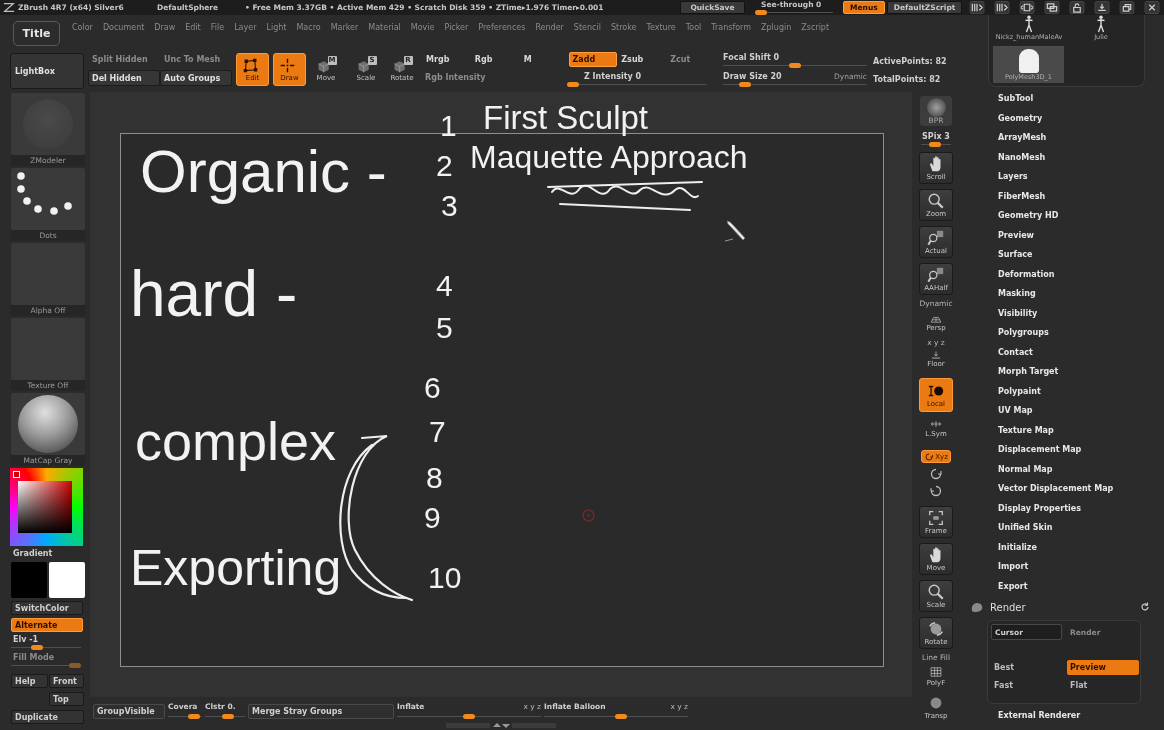  What do you see at coordinates (1008, 607) in the screenshot?
I see `palette-title: Render` at bounding box center [1008, 607].